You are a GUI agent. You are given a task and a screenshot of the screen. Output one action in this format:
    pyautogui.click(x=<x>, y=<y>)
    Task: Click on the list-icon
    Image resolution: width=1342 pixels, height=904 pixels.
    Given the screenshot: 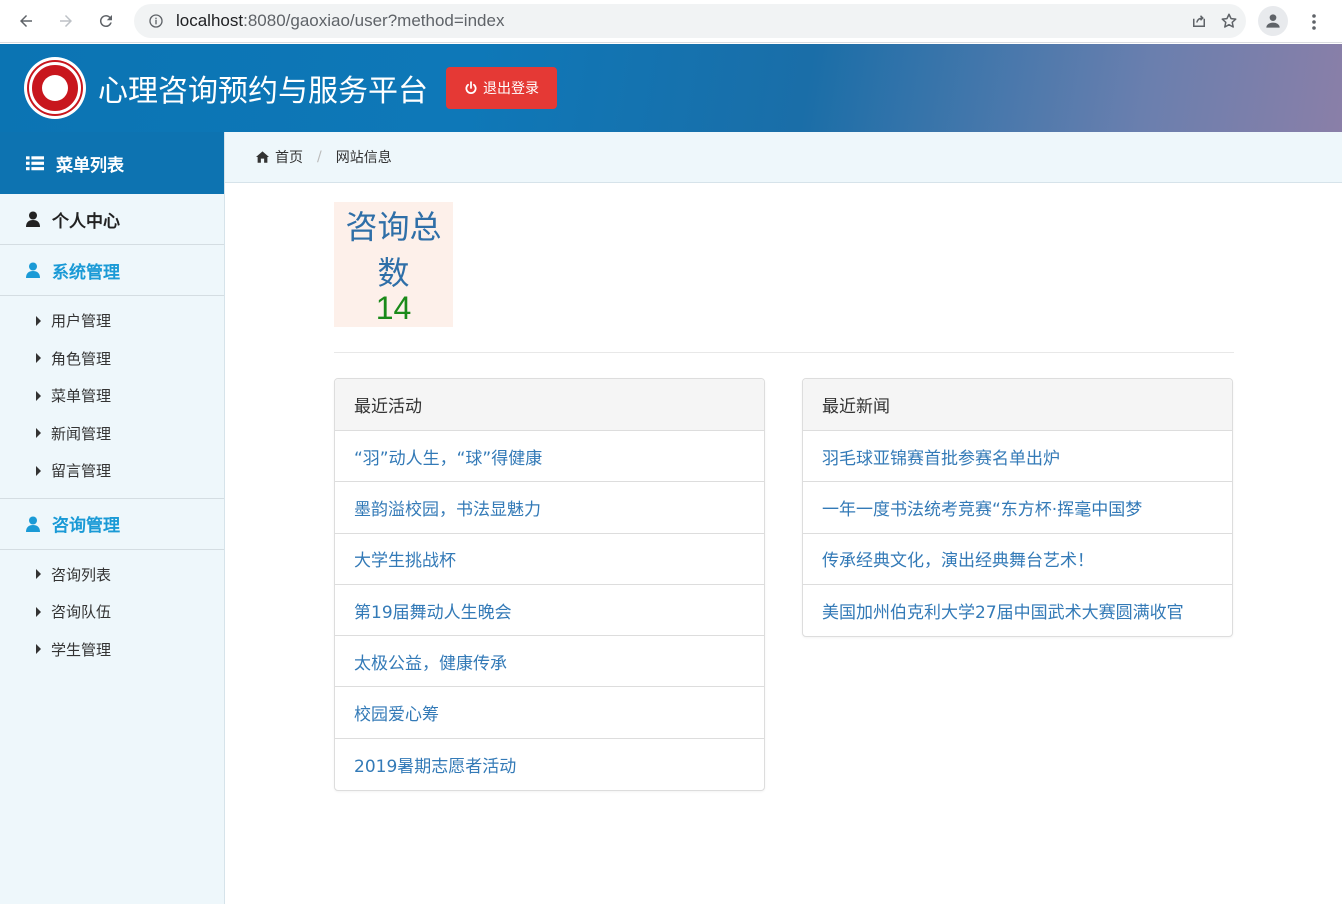 What is the action you would take?
    pyautogui.click(x=35, y=162)
    